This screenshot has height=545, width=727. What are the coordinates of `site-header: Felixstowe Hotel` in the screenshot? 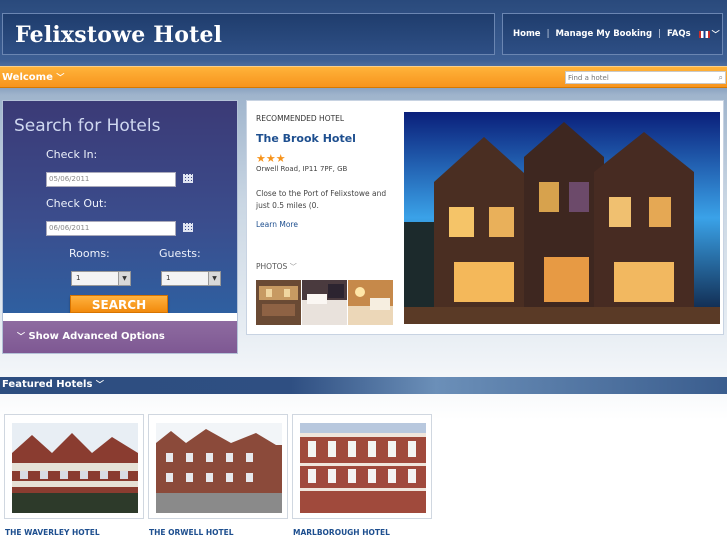 It's located at (248, 34).